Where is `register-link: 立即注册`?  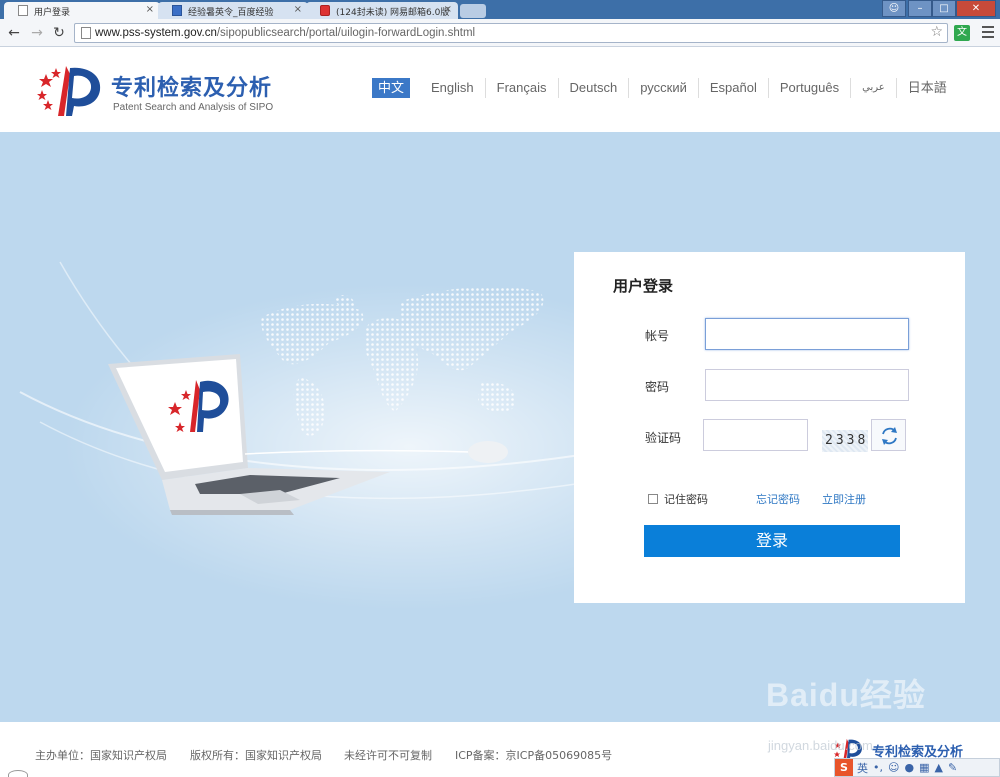 register-link: 立即注册 is located at coordinates (844, 499).